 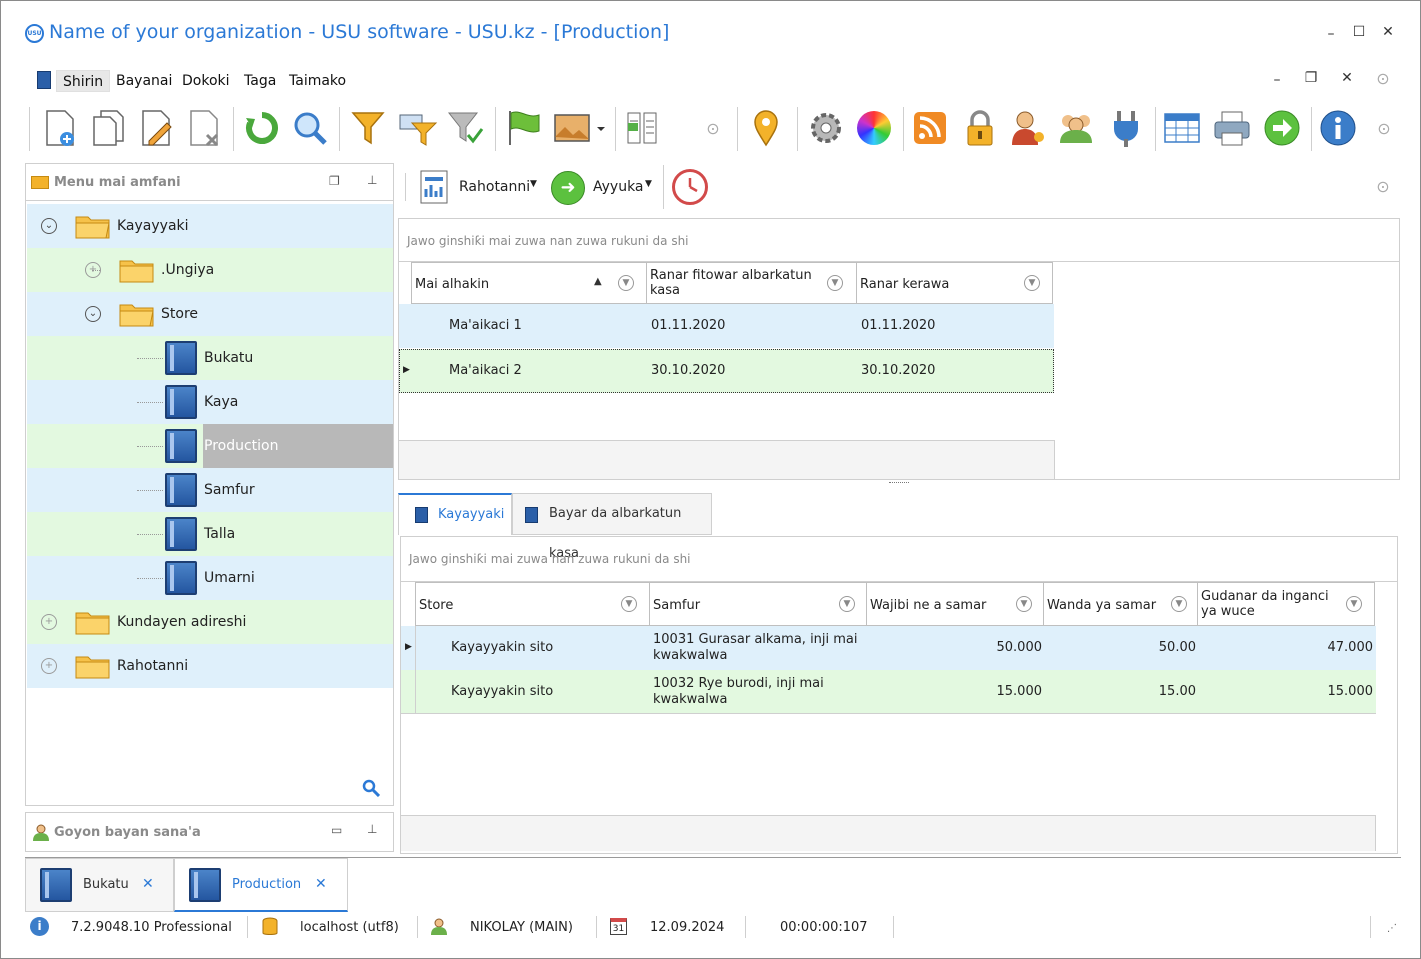 What do you see at coordinates (955, 604) in the screenshot?
I see `column-header-required: Wajibi ne a samar ▼` at bounding box center [955, 604].